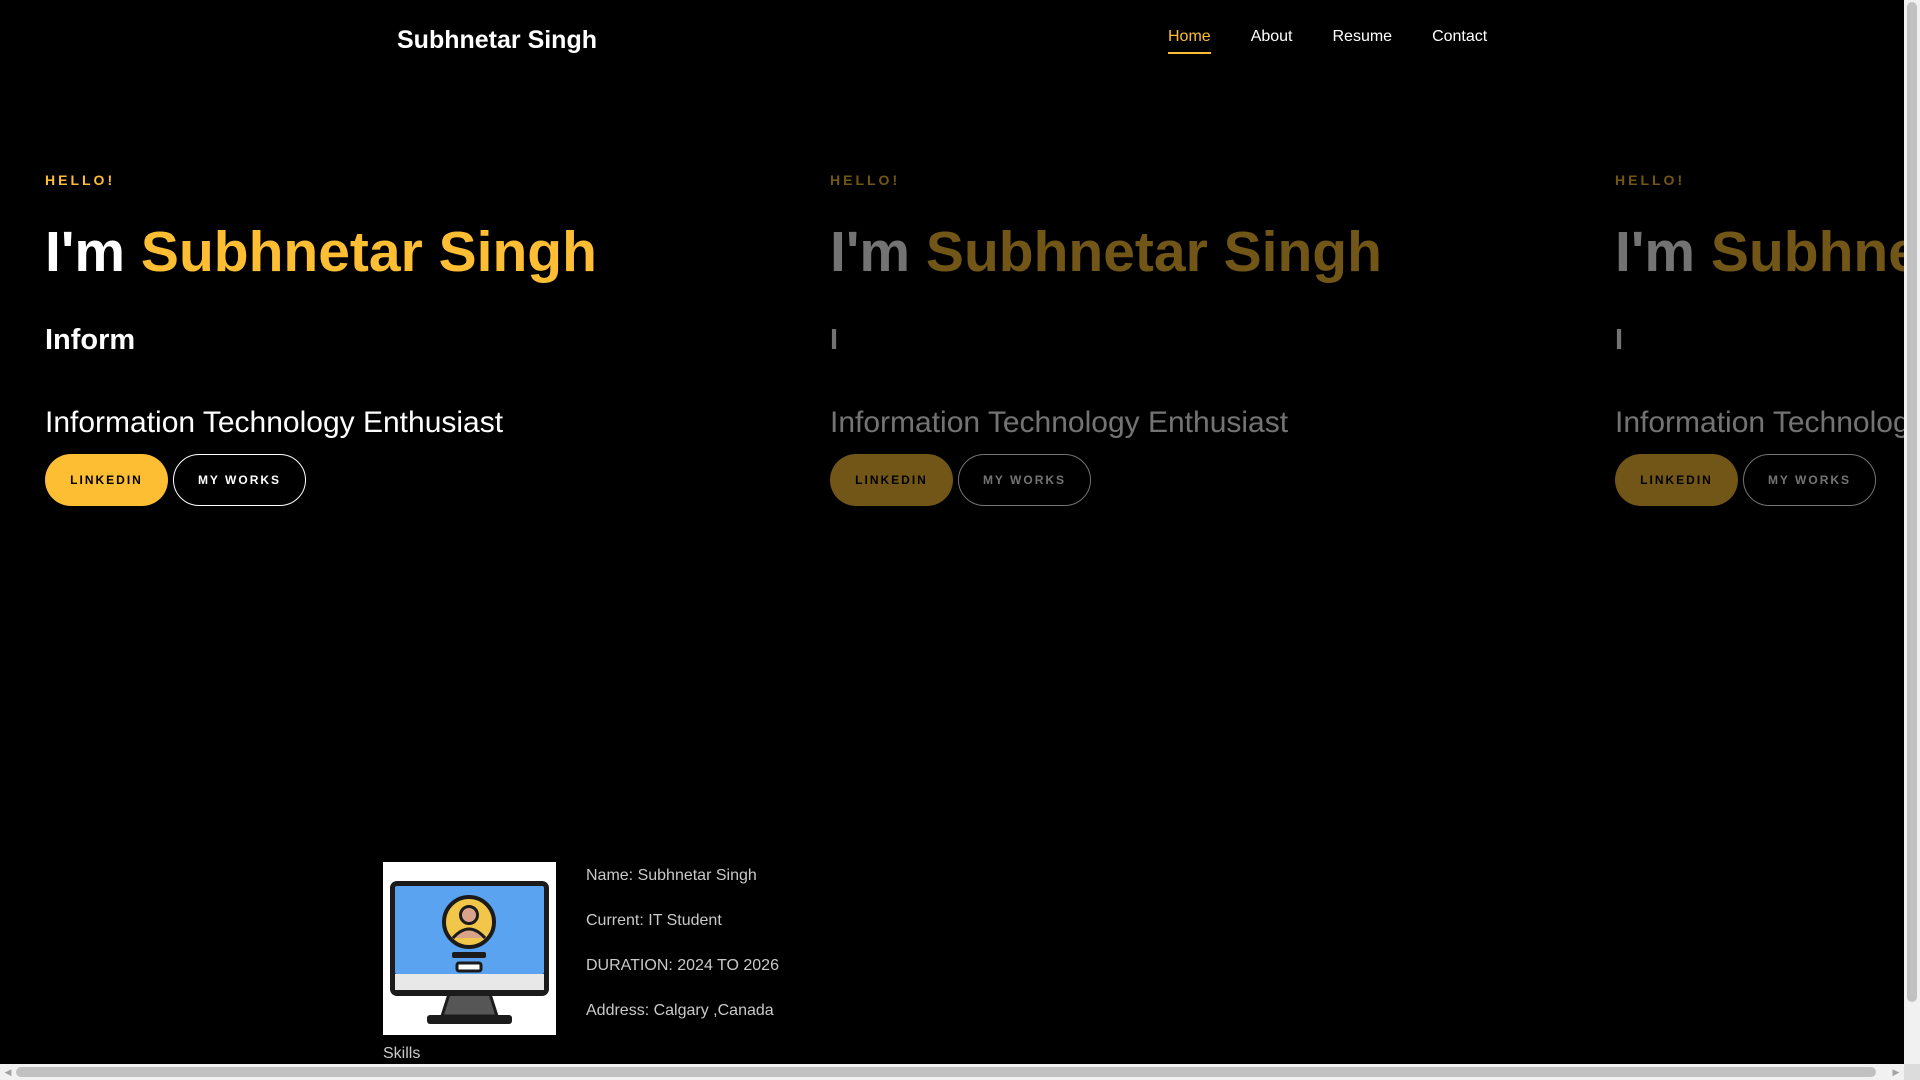  I want to click on main-nav: Home About Resume Contact, so click(1347, 41).